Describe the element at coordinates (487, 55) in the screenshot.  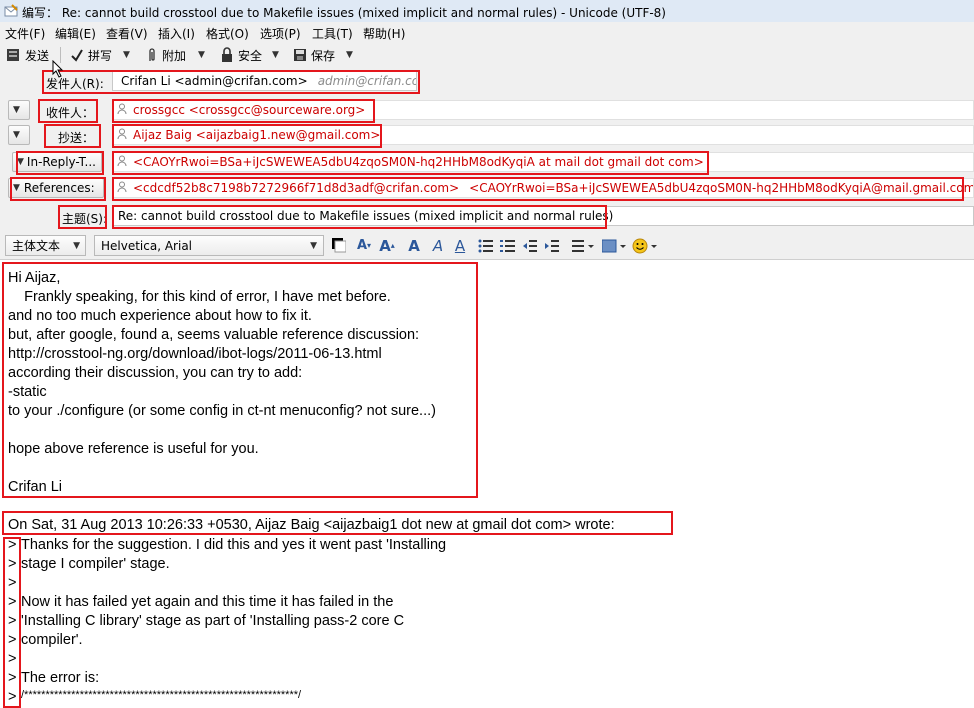
I see `main-toolbar: 发送 拼写 ▼ 附加 ▼ 安全 ▼ 保存 ▼` at that location.